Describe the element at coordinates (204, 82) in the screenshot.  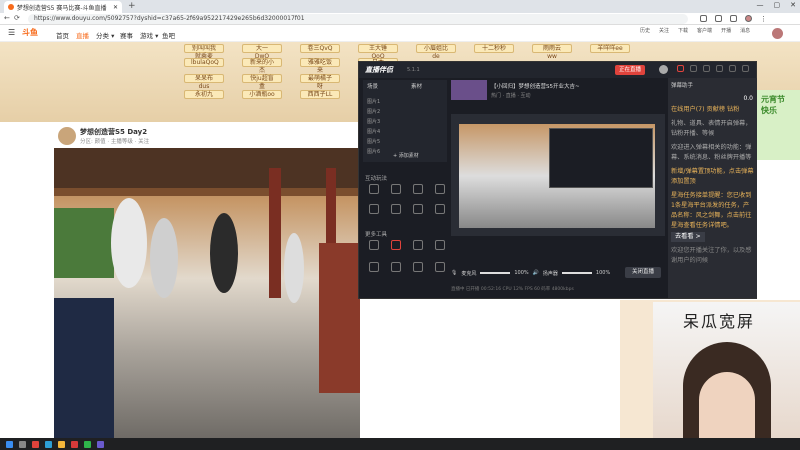
I see `name-chip: 呆呆布dus` at that location.